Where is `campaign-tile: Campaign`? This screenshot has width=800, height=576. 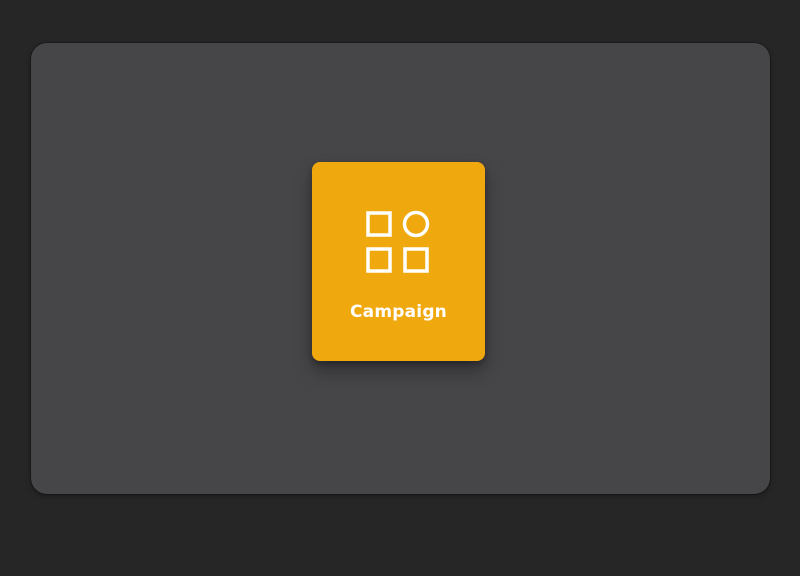
campaign-tile: Campaign is located at coordinates (398, 261).